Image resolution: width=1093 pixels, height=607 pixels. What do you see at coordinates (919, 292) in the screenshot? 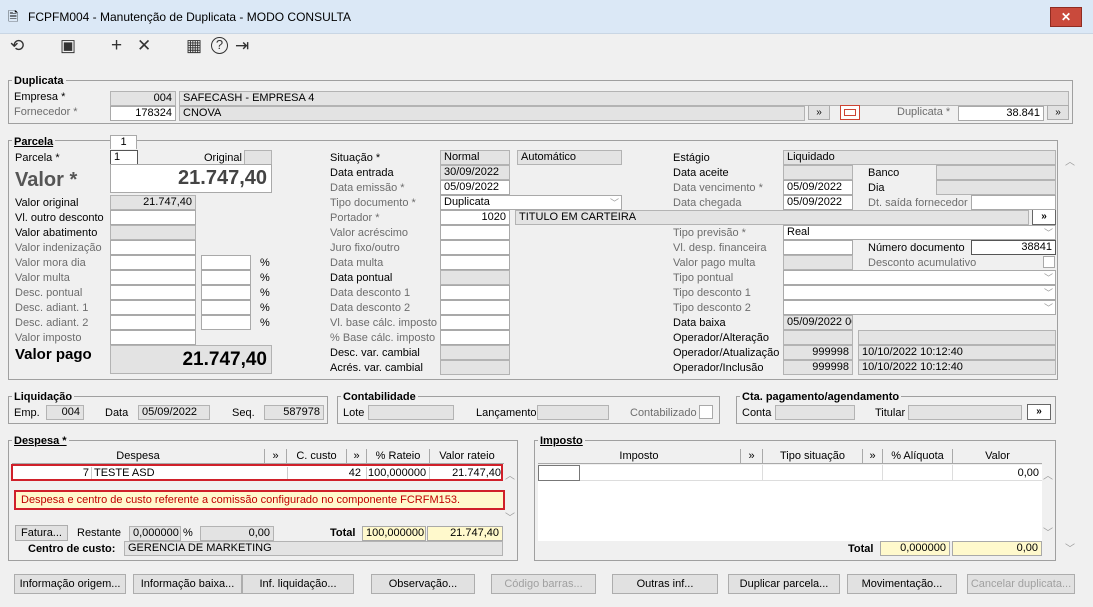
I see `tipo-desconto1-select: ﹀` at bounding box center [919, 292].